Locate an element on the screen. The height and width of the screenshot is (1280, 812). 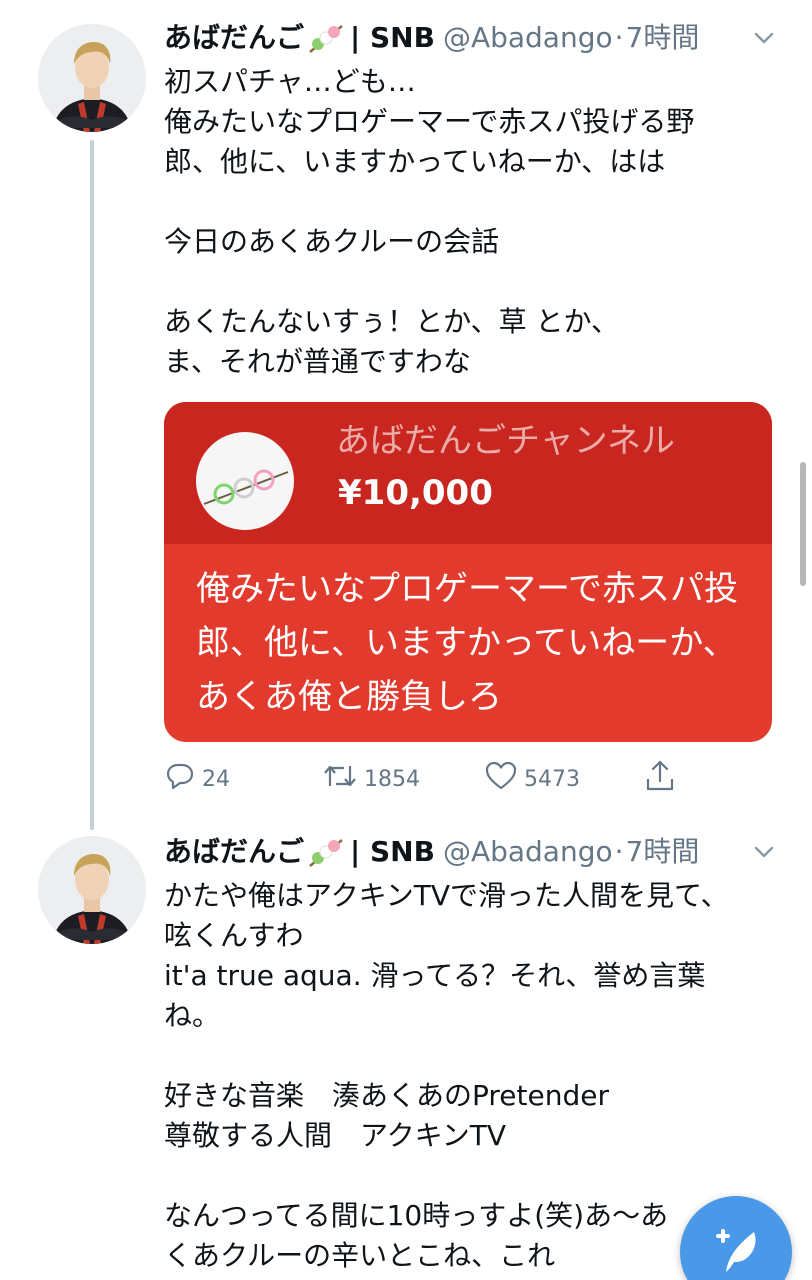
superchat-message-line: 郎、他に、いますかっていねーか、 is located at coordinates (466, 643).